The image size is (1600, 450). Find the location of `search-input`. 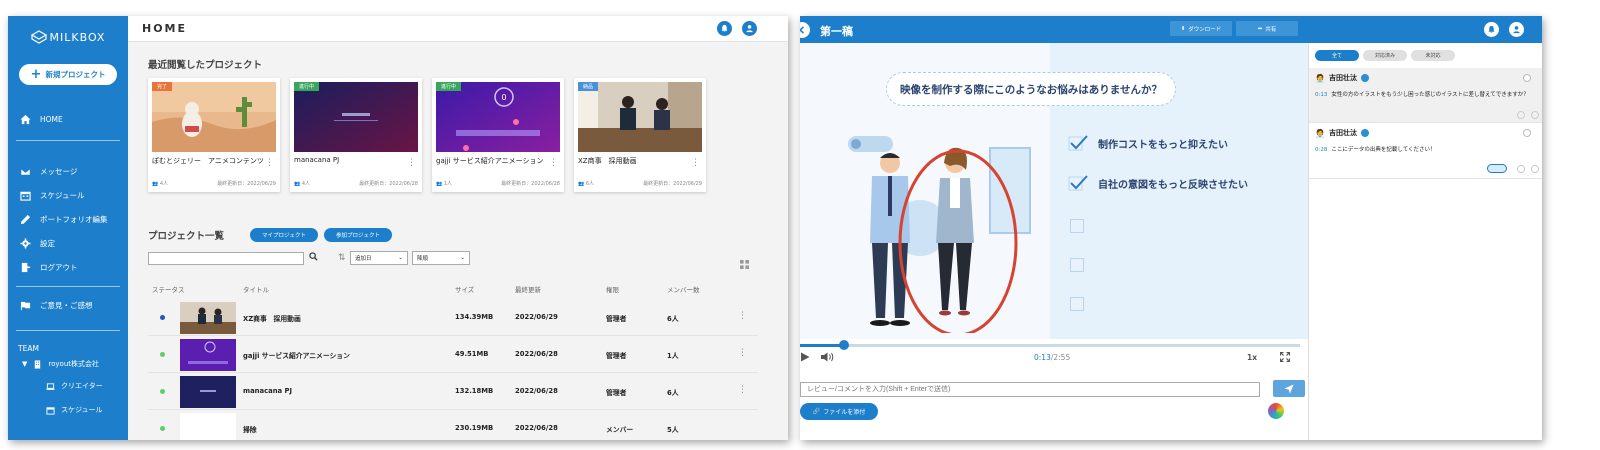

search-input is located at coordinates (226, 258).